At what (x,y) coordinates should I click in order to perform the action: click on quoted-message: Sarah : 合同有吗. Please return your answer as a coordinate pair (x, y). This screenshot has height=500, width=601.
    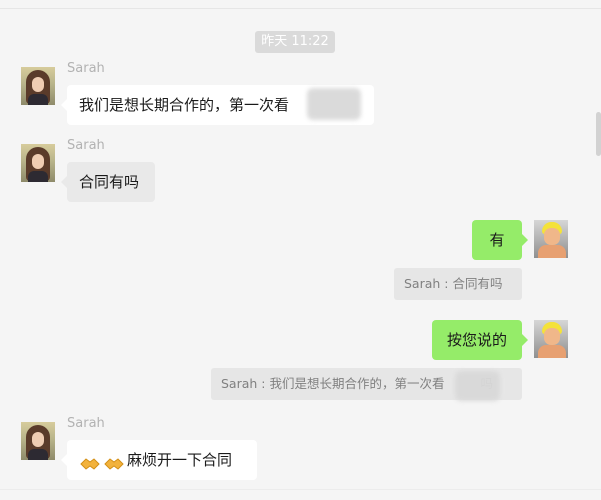
    Looking at the image, I should click on (458, 284).